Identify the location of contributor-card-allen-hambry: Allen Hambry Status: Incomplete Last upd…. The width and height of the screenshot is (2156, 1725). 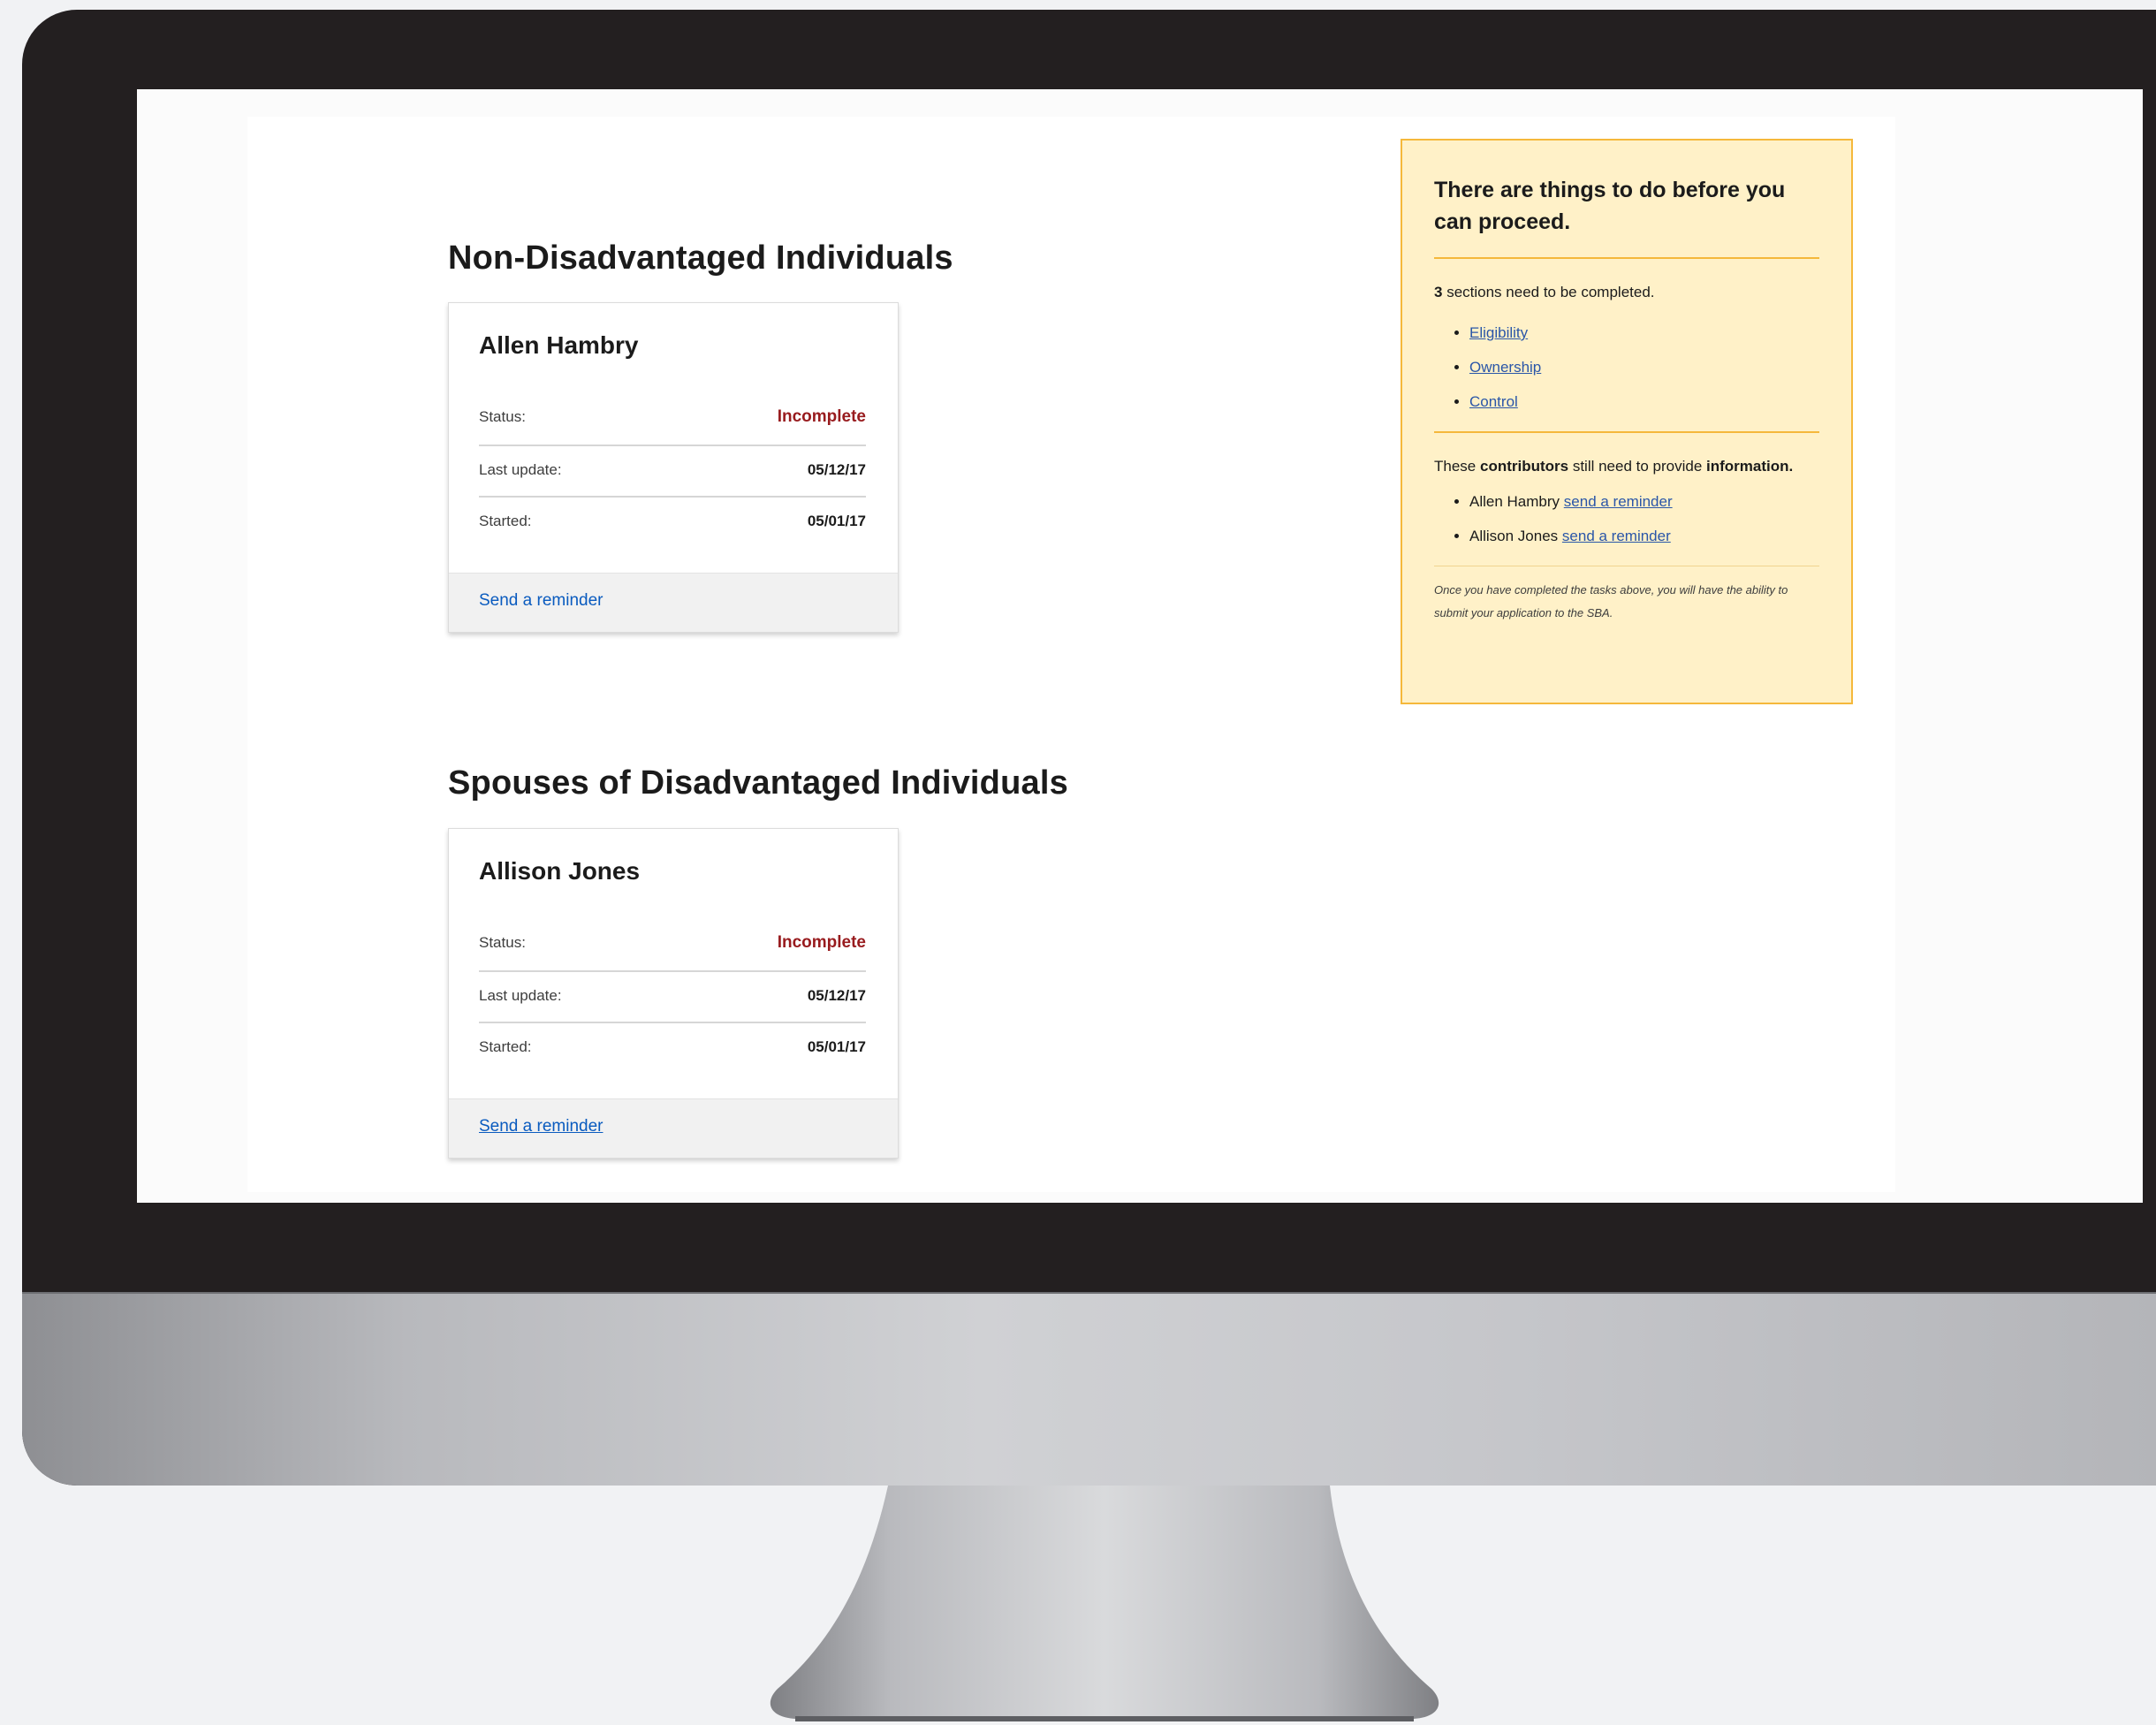
(673, 467).